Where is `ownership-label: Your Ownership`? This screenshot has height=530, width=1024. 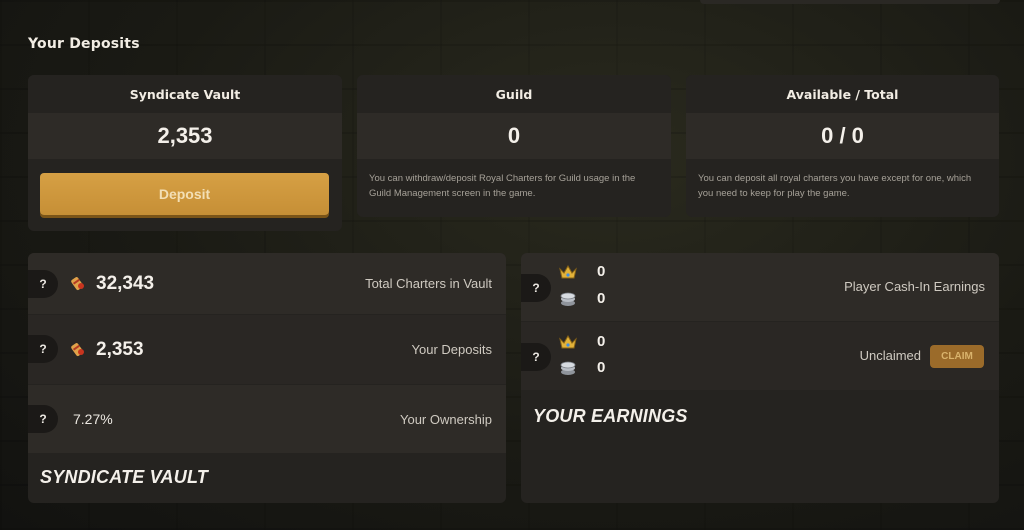 ownership-label: Your Ownership is located at coordinates (445, 419).